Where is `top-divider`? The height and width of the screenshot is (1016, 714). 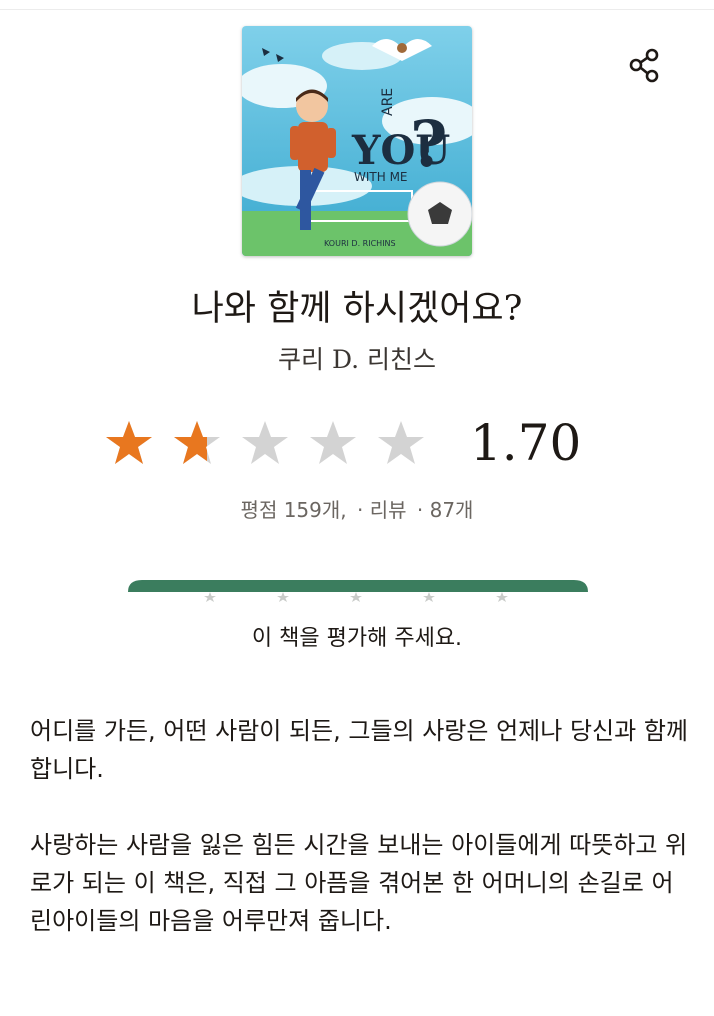
top-divider is located at coordinates (357, 5).